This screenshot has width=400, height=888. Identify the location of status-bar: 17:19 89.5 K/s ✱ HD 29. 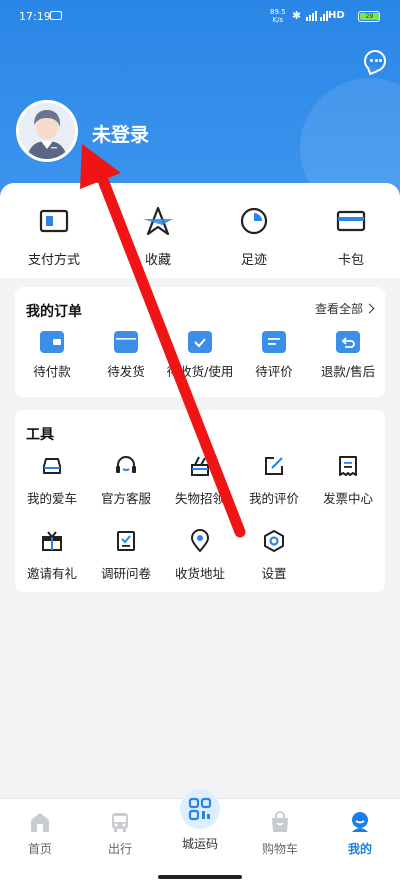
(200, 16).